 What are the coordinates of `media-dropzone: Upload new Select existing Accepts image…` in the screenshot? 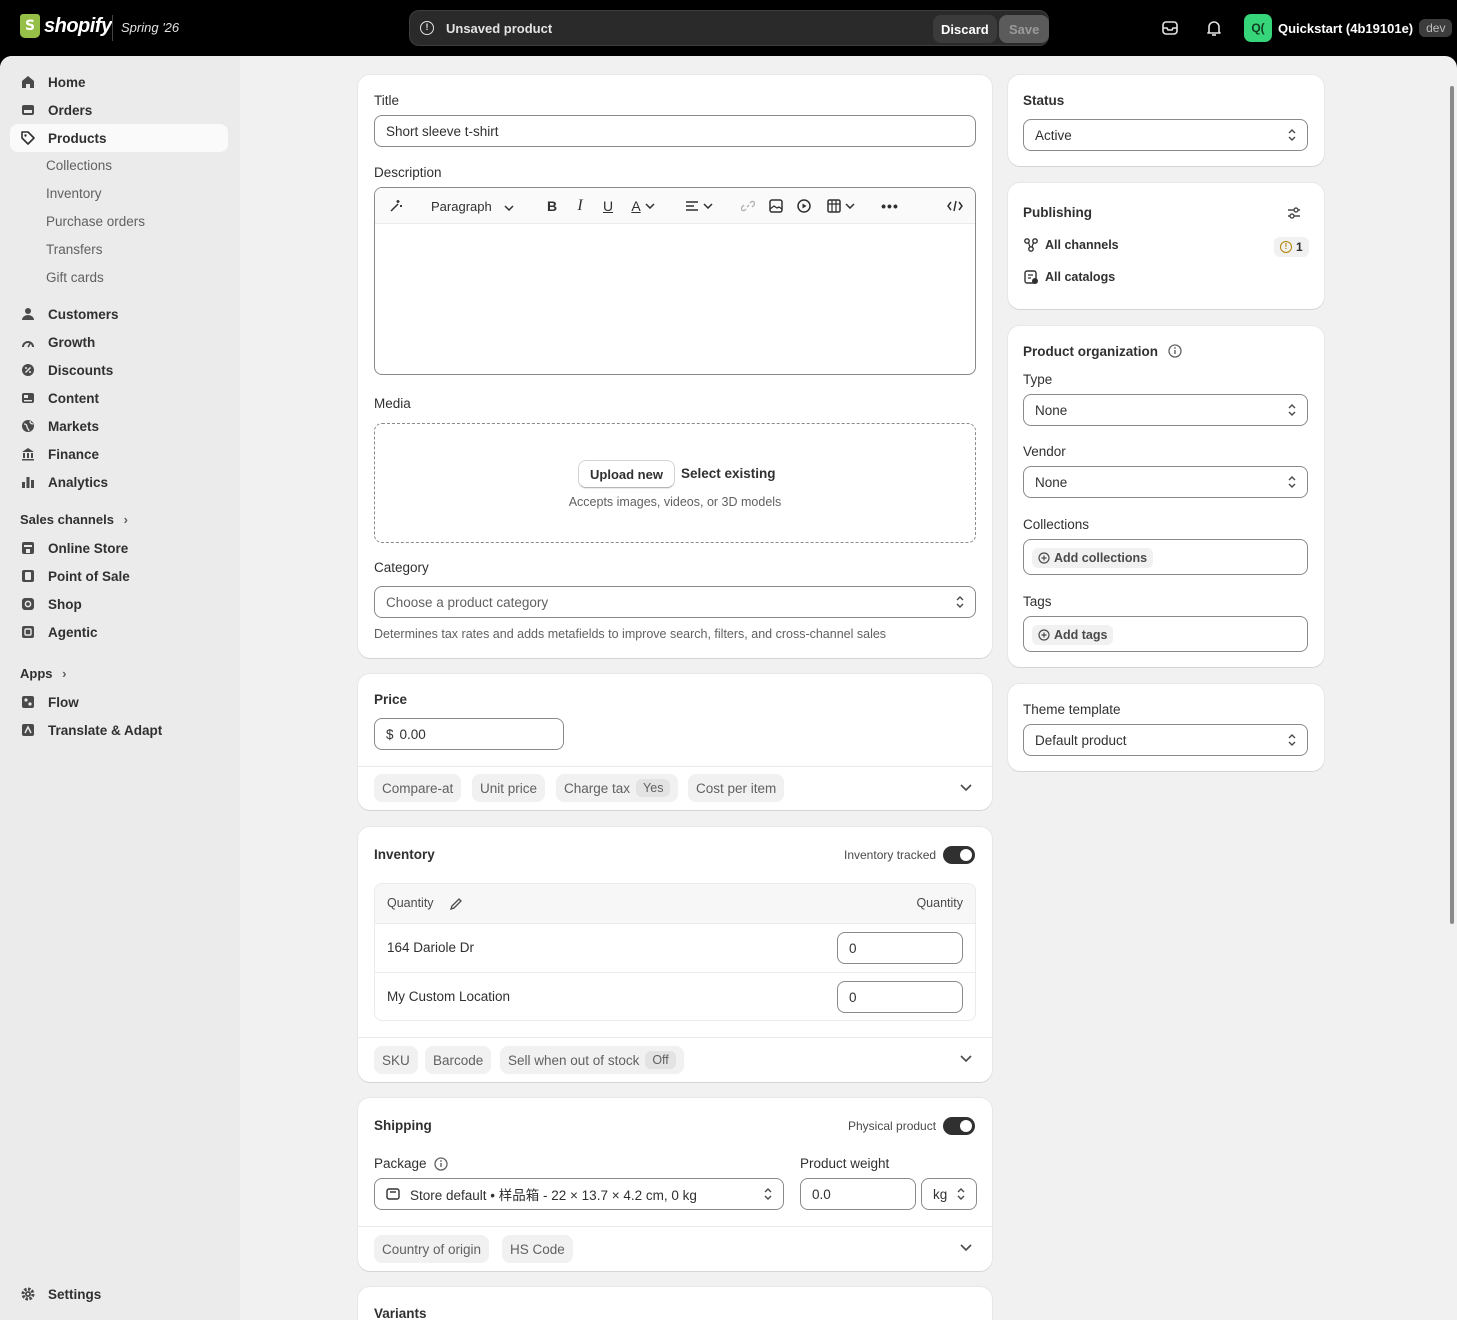 It's located at (675, 483).